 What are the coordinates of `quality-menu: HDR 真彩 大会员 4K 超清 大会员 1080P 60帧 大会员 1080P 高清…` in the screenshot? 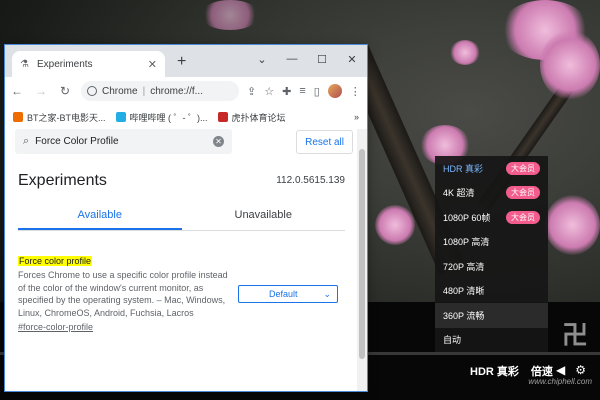 It's located at (491, 254).